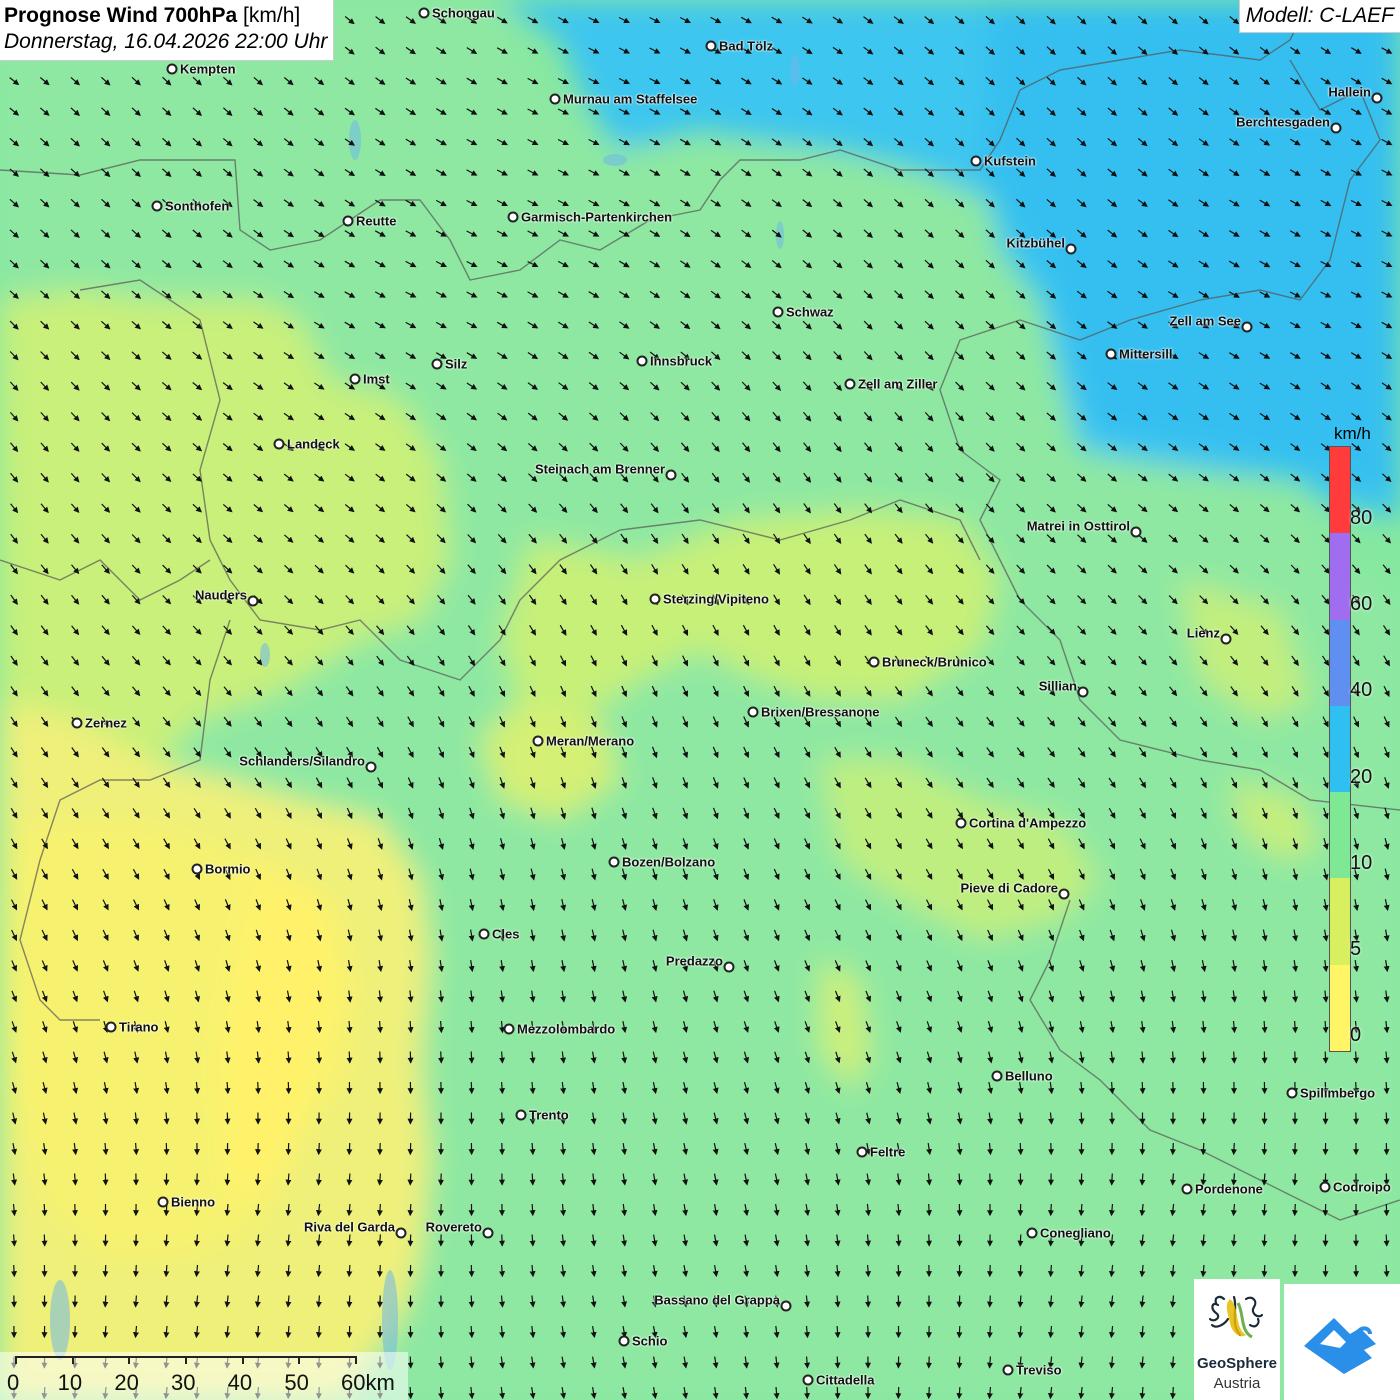 This screenshot has height=1400, width=1400. I want to click on city-label: Pordenone, so click(1229, 1189).